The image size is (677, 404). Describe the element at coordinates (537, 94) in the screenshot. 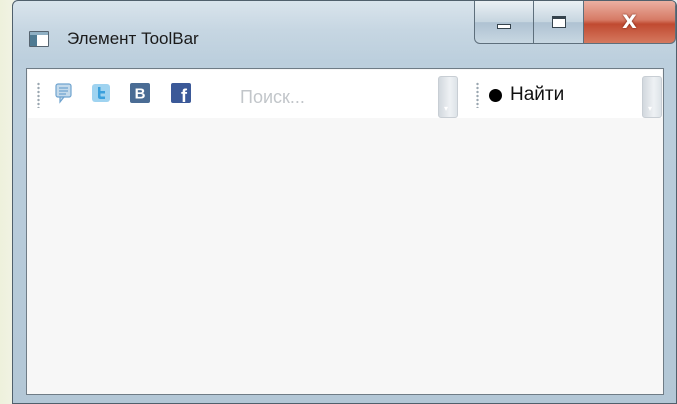

I see `find-button-label: Найти` at that location.